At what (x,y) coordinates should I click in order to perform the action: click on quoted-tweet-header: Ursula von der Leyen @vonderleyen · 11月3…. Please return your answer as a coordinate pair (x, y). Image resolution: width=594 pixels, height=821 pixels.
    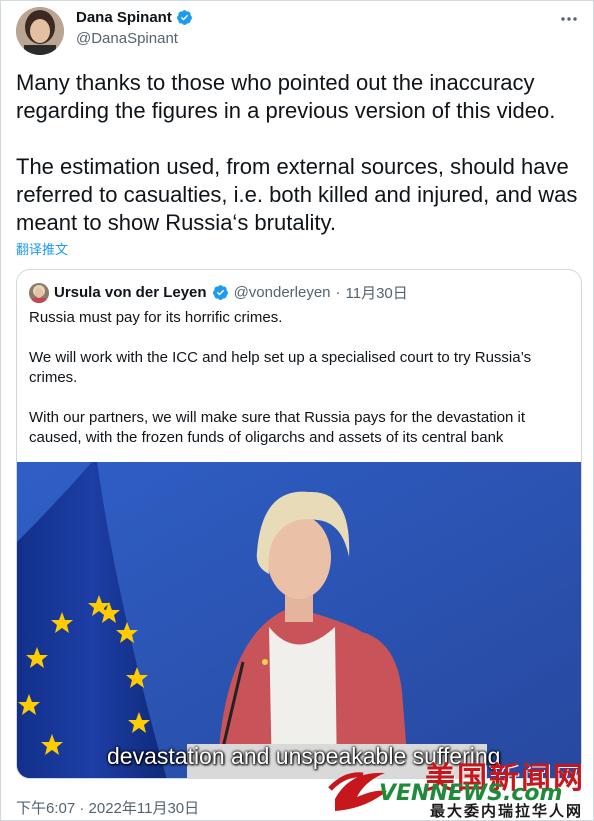
    Looking at the image, I should click on (218, 292).